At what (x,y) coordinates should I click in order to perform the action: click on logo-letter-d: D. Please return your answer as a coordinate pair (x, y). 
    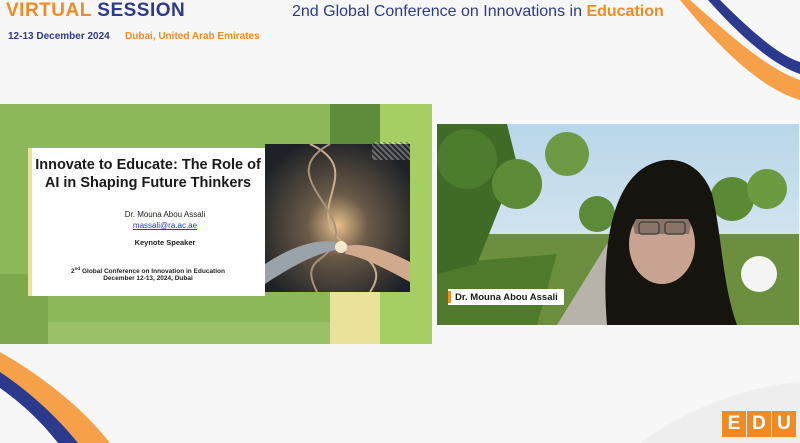
    Looking at the image, I should click on (759, 424).